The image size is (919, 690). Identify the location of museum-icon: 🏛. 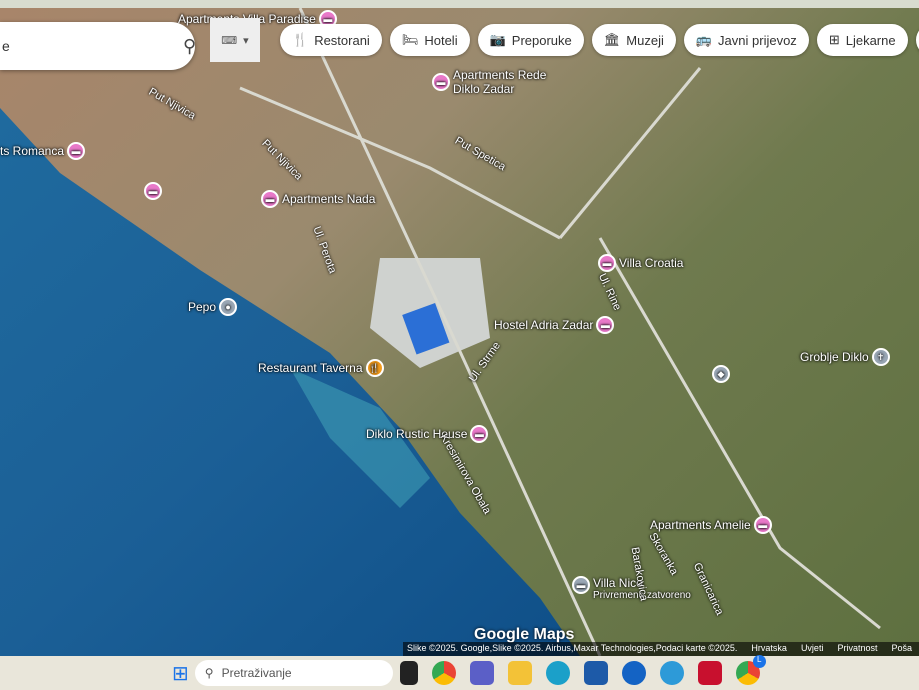
(612, 39).